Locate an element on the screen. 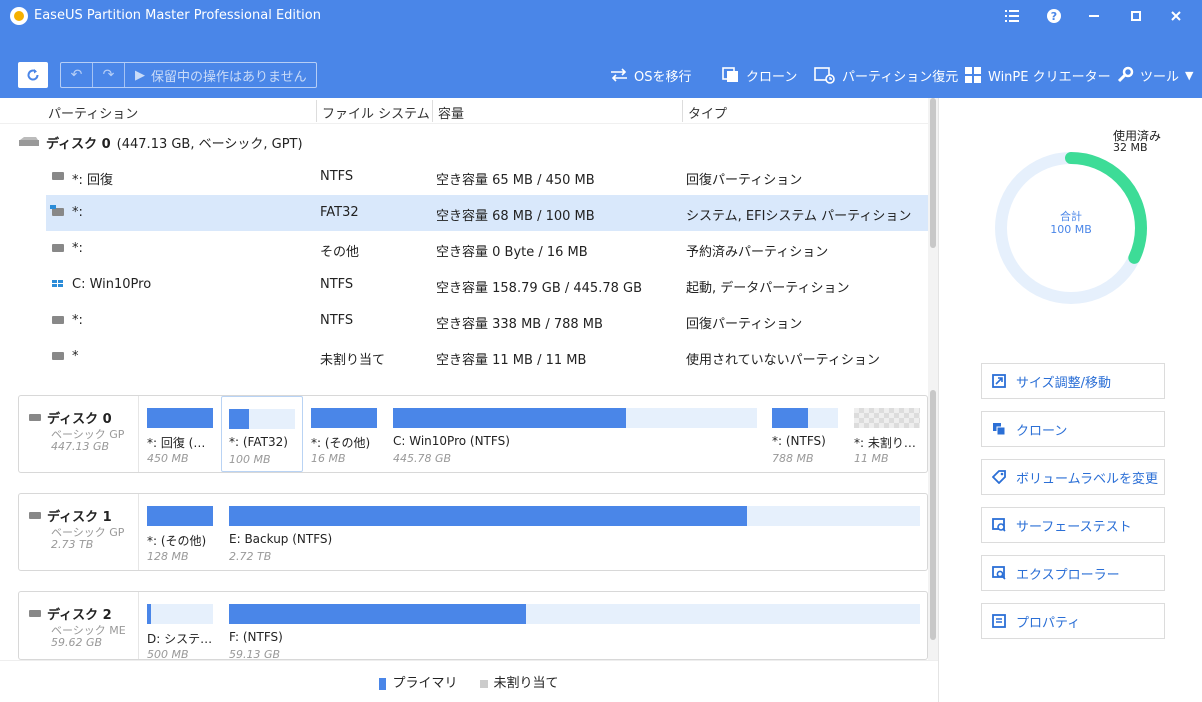 The height and width of the screenshot is (702, 1202). row-capacity: 空き容量 338 MB / 788 MB is located at coordinates (519, 324).